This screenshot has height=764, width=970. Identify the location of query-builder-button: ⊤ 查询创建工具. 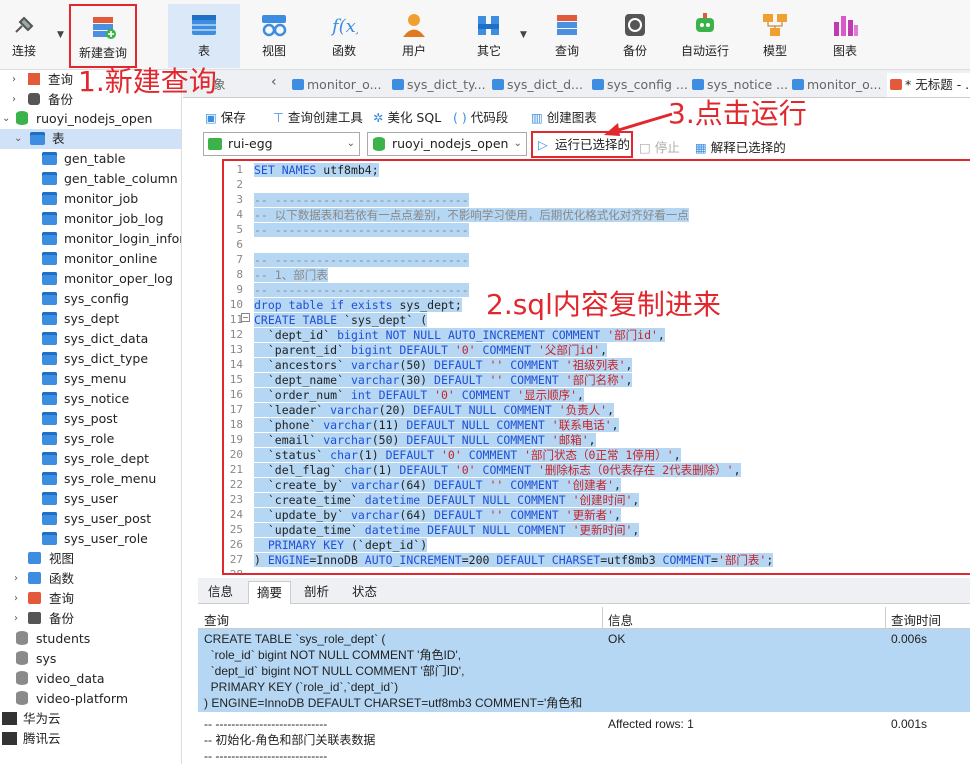
(318, 116).